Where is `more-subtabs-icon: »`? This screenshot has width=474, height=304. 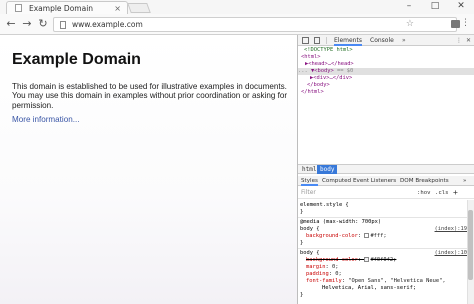
more-subtabs-icon: » is located at coordinates (464, 181).